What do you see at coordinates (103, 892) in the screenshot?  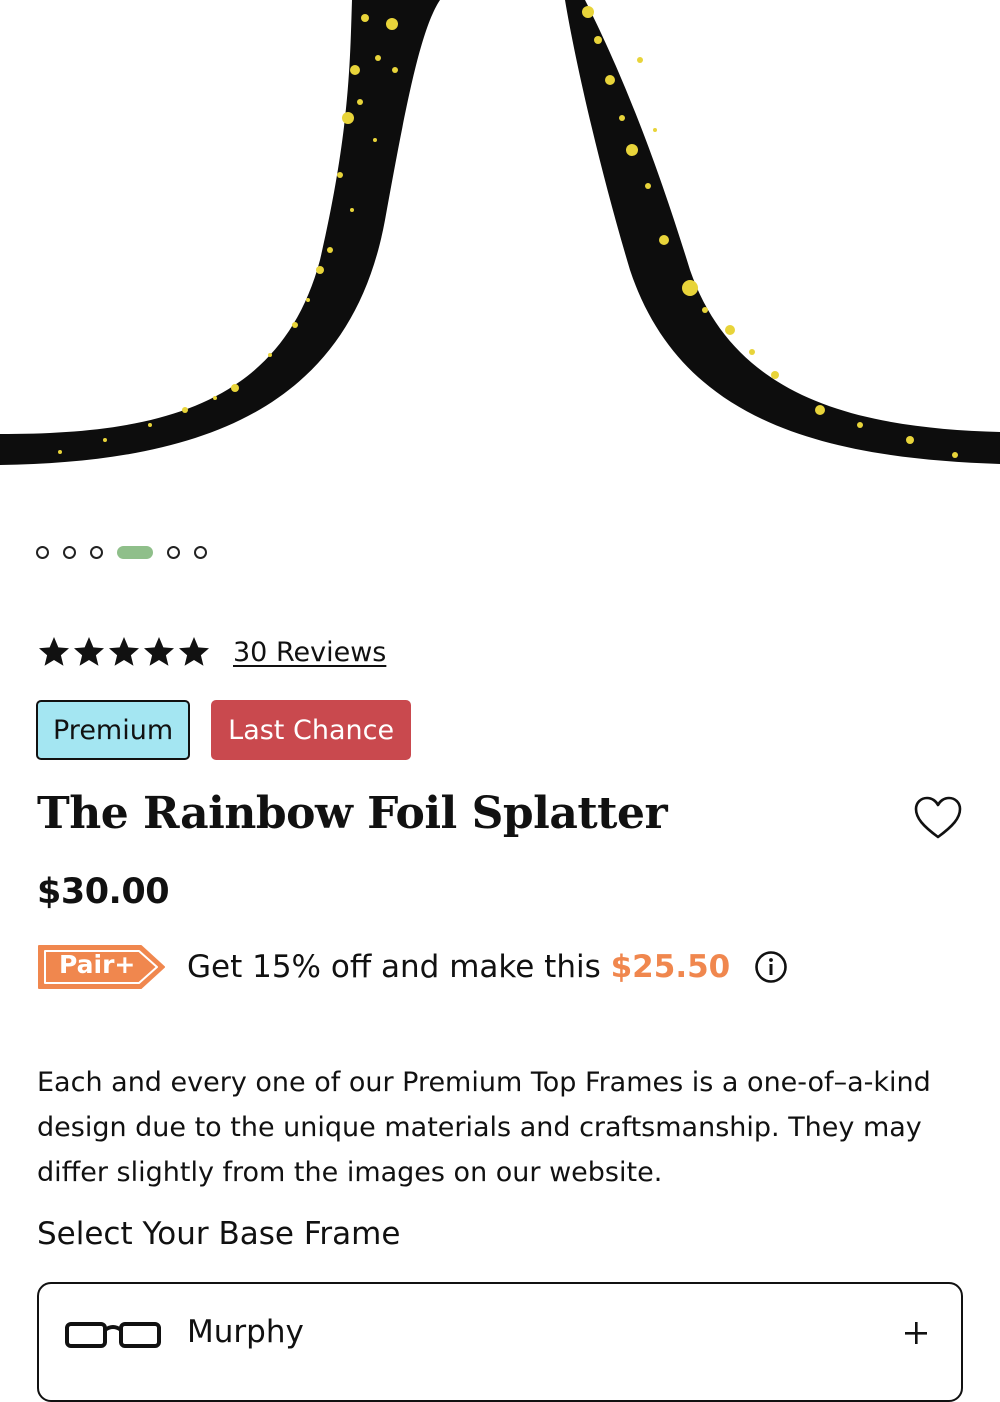 I see `product-price: $30.00` at bounding box center [103, 892].